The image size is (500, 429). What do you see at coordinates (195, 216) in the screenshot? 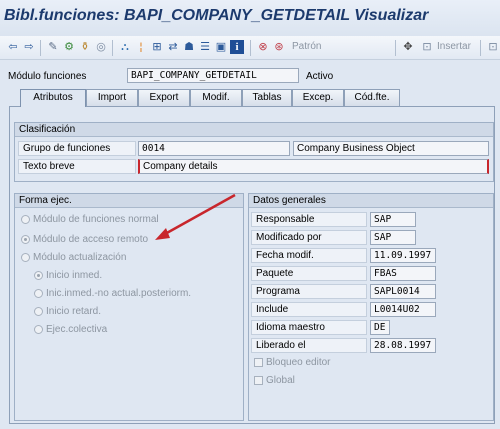
I see `annotation-arrow-icon` at bounding box center [195, 216].